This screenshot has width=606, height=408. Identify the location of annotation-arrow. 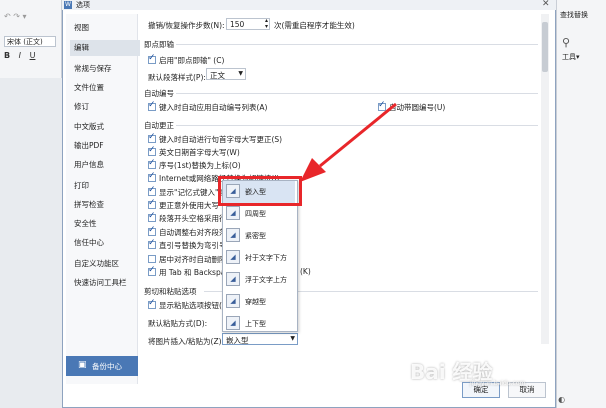
(348, 142).